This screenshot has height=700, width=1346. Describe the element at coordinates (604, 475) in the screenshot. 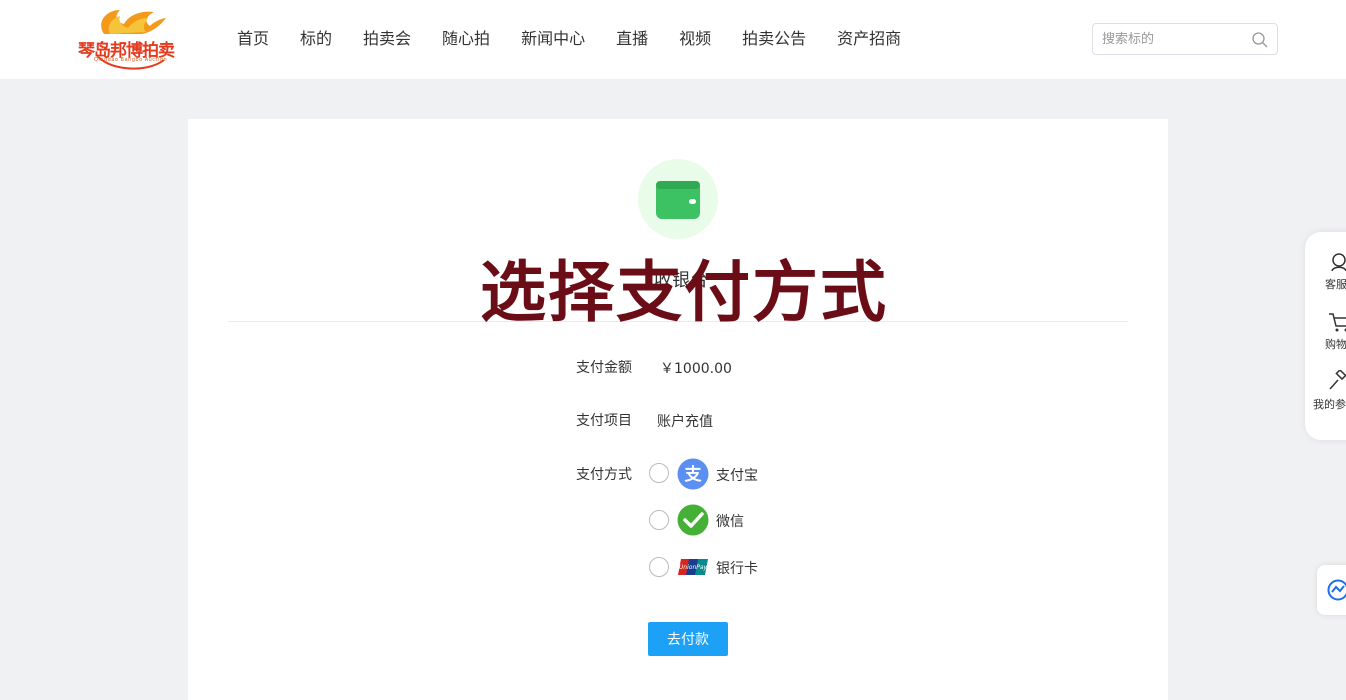

I see `method-label: 支付方式` at that location.